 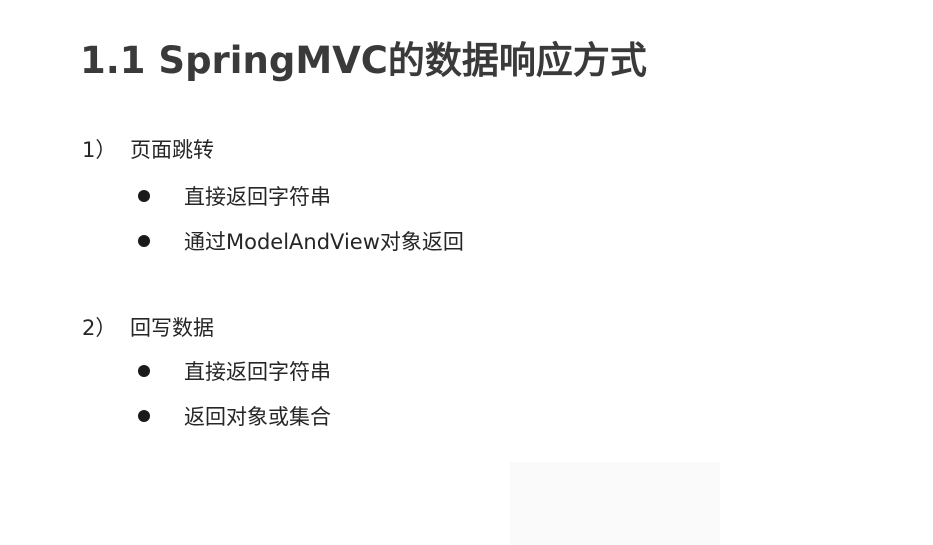 I want to click on list-item: 通过ModelAndView对象返回, so click(x=273, y=240).